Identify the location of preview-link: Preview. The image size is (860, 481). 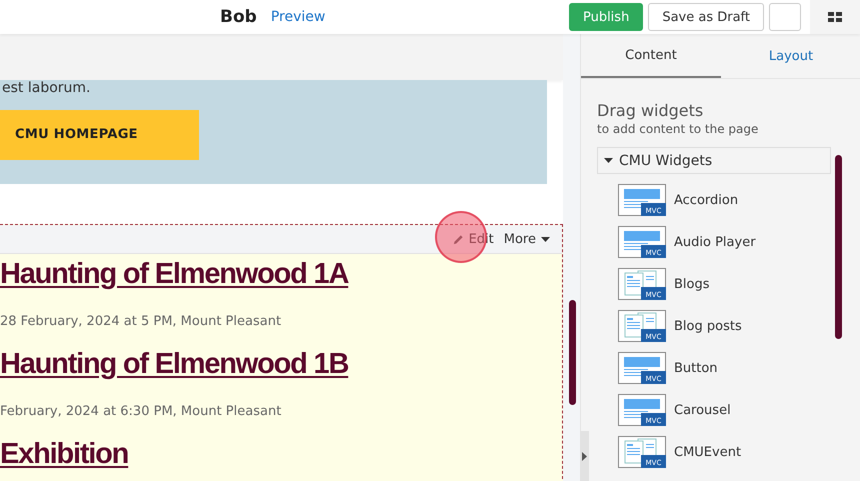
(298, 17).